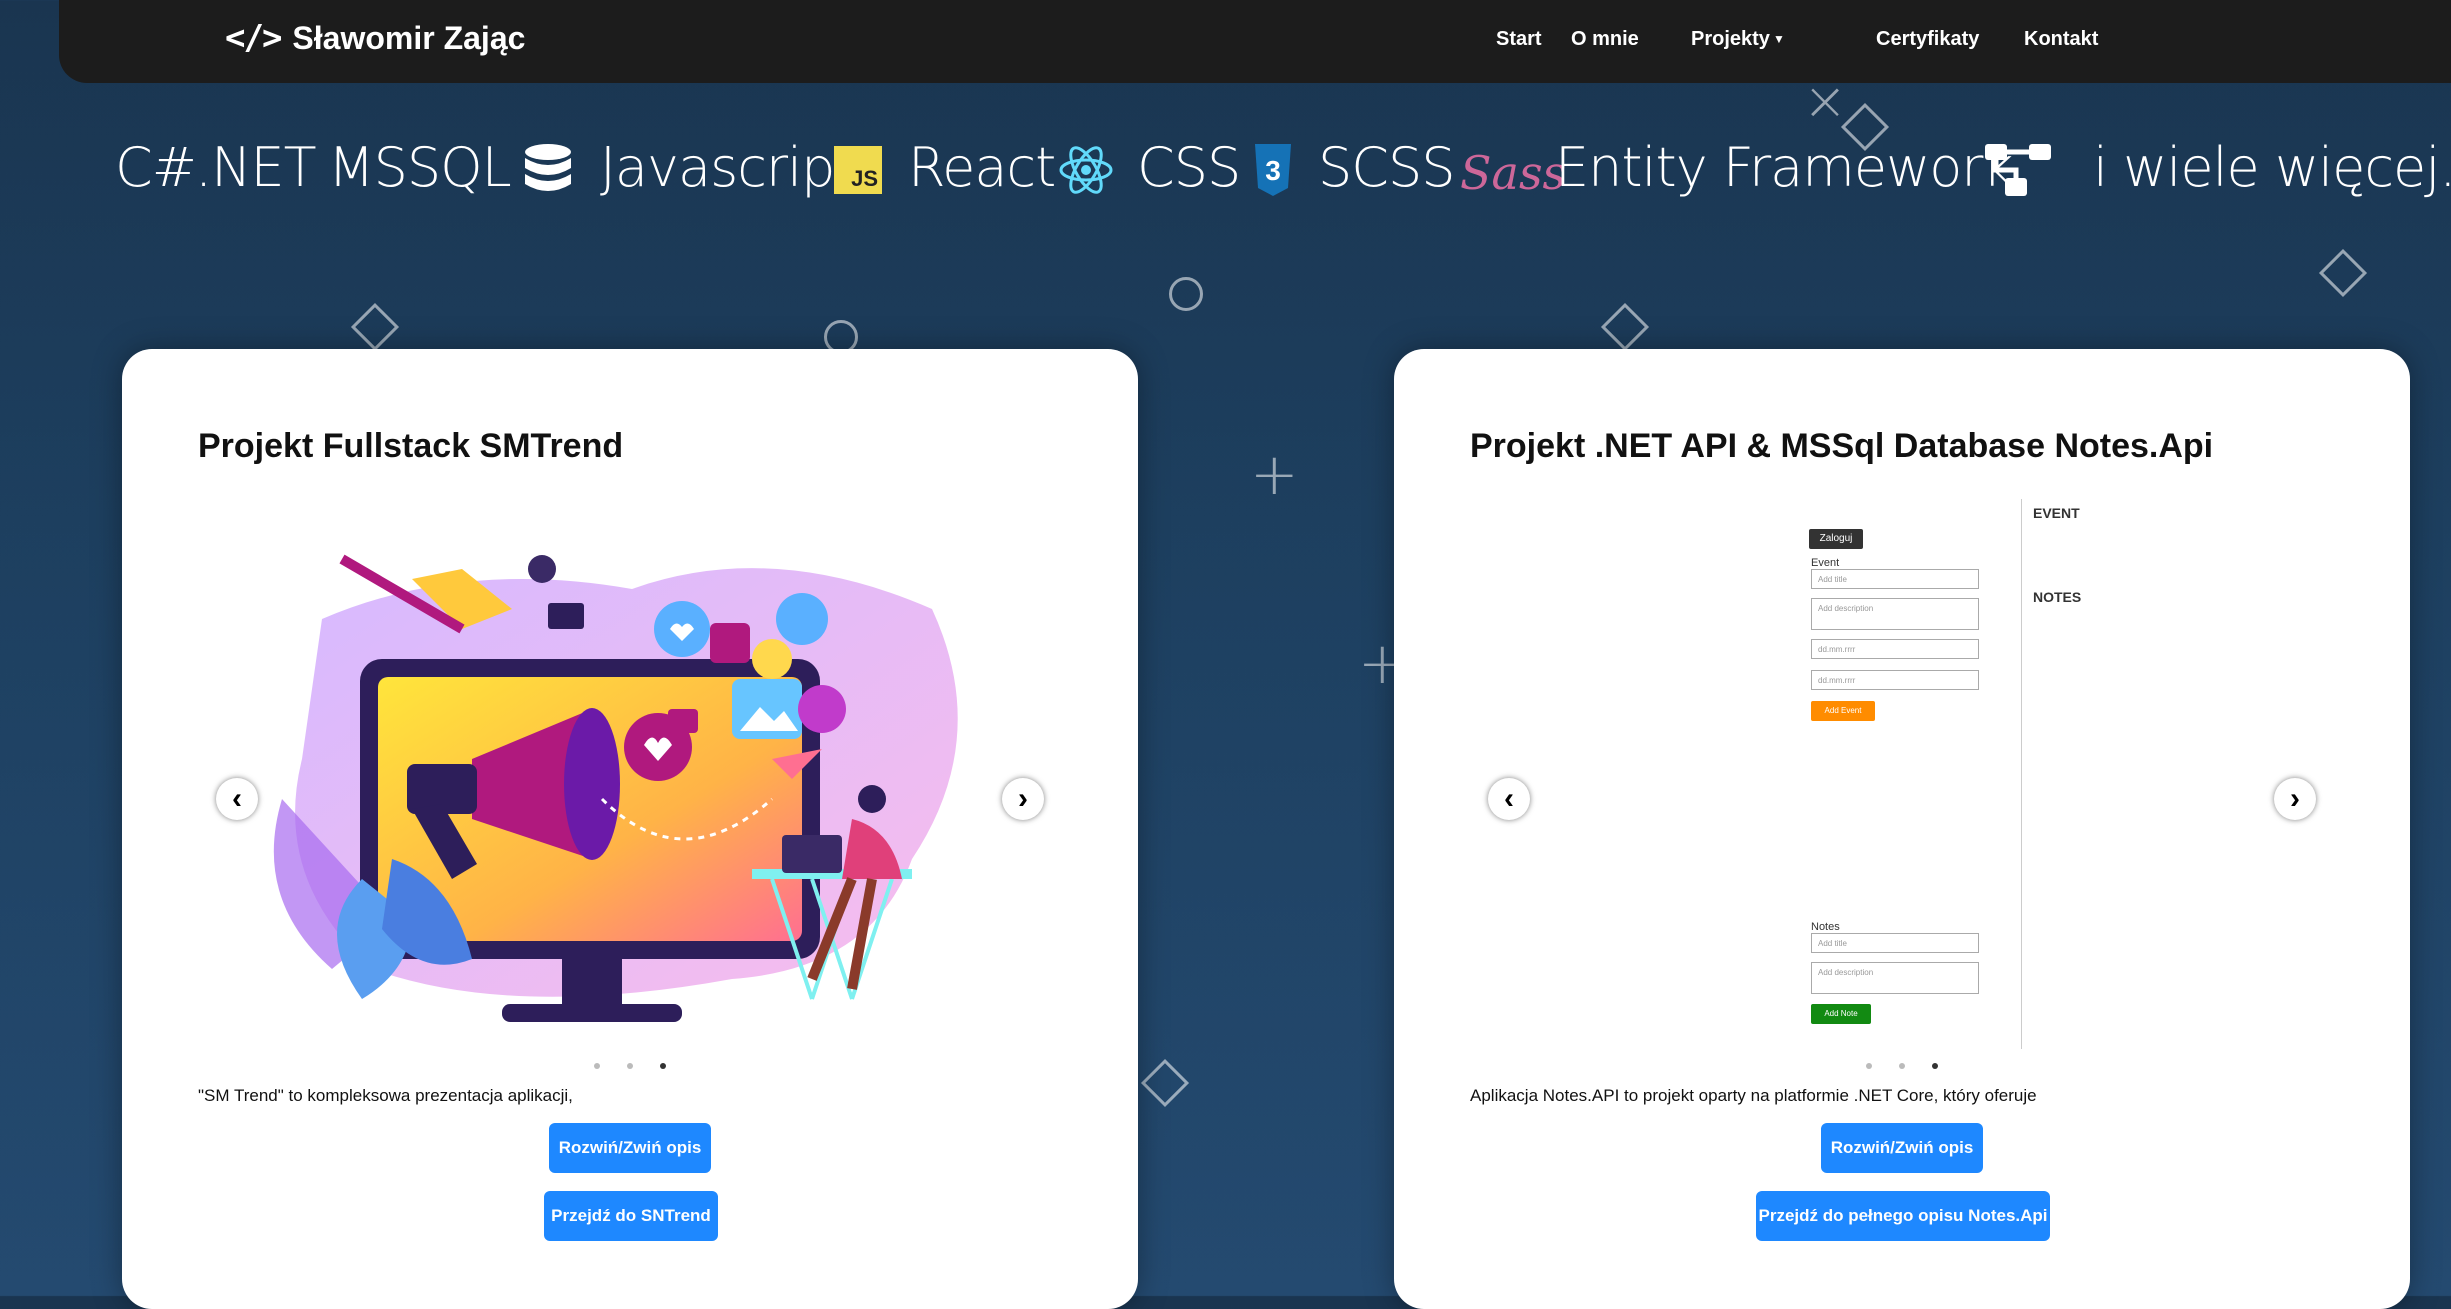 Image resolution: width=2451 pixels, height=1309 pixels. What do you see at coordinates (1895, 649) in the screenshot?
I see `event-start-date: dd.mm.rrrr` at bounding box center [1895, 649].